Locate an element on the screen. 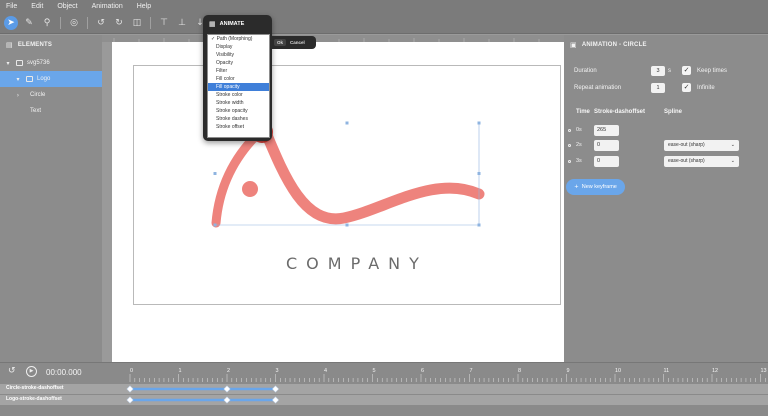 The image size is (768, 416). duration-input: 3 is located at coordinates (658, 71).